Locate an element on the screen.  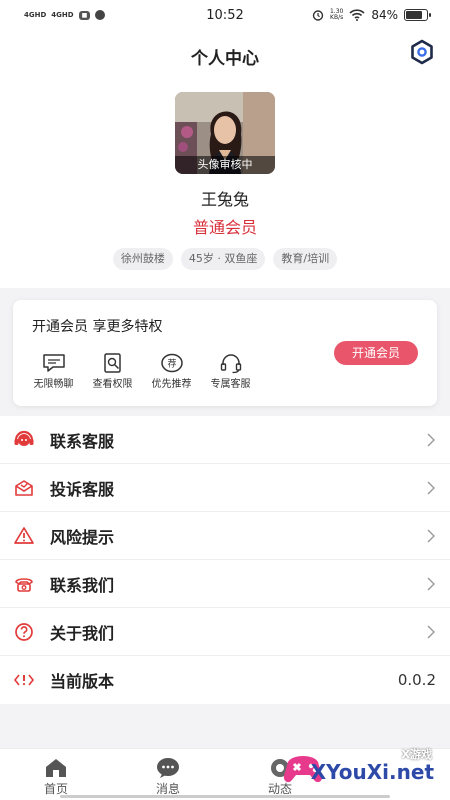
version-value: 0.0.2 is located at coordinates (416, 680).